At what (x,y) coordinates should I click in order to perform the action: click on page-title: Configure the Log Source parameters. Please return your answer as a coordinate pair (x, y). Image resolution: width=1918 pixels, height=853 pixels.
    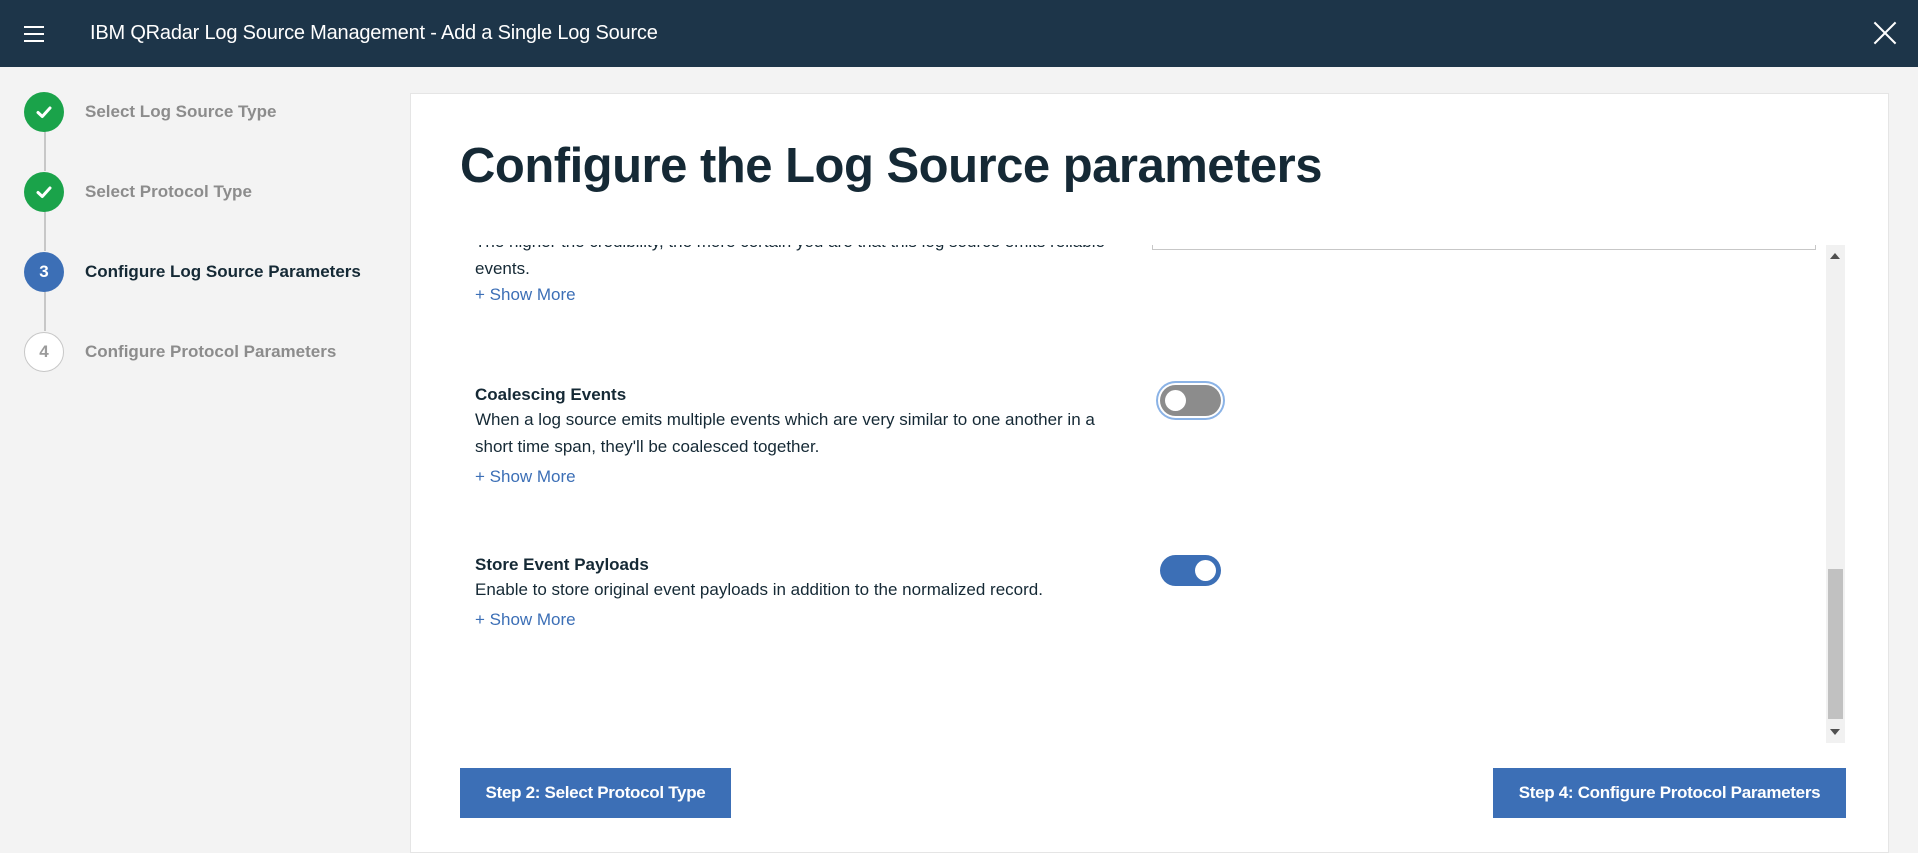
    Looking at the image, I should click on (891, 166).